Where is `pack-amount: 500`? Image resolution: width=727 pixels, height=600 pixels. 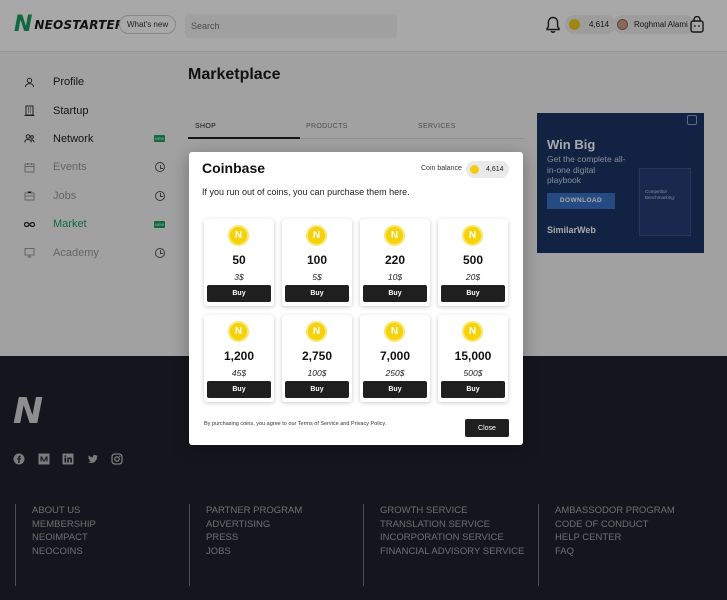
pack-amount: 500 is located at coordinates (473, 260).